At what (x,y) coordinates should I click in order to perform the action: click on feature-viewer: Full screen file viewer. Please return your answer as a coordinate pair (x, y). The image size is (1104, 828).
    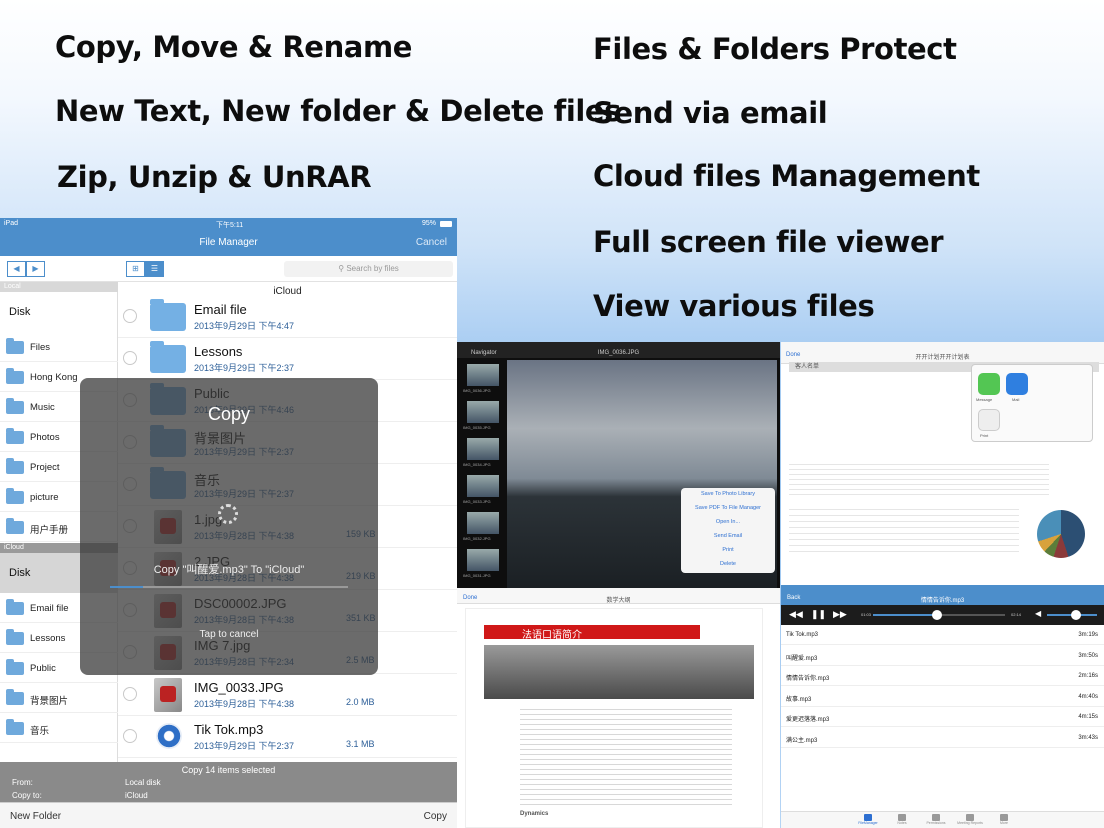
    Looking at the image, I should click on (768, 242).